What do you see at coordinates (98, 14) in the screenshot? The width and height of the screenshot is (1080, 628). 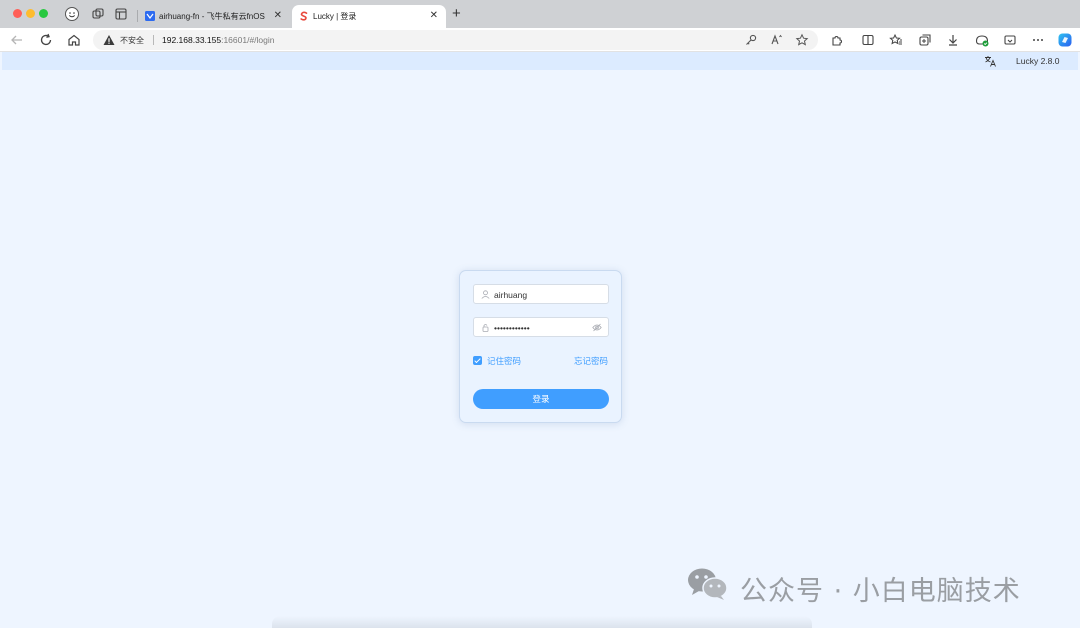 I see `workspaces-icon` at bounding box center [98, 14].